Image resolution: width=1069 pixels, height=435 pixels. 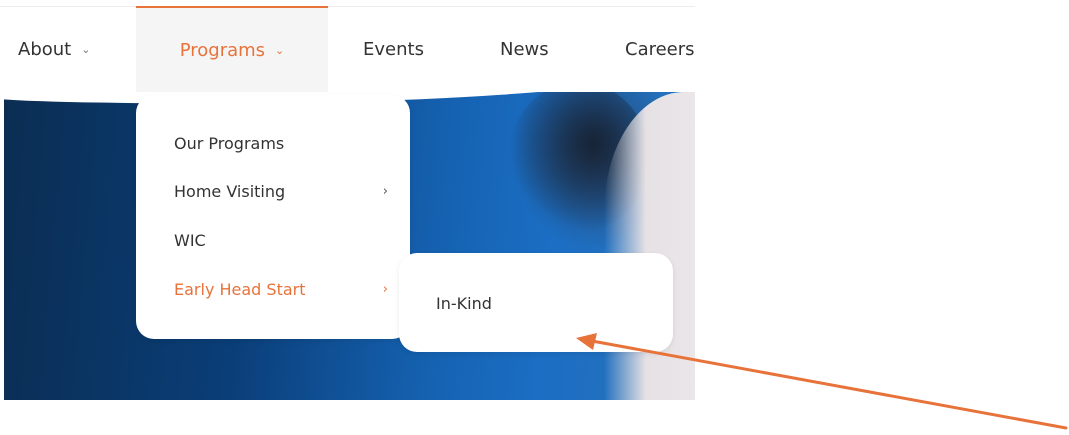 What do you see at coordinates (281, 240) in the screenshot?
I see `menu-item-wic: WIC` at bounding box center [281, 240].